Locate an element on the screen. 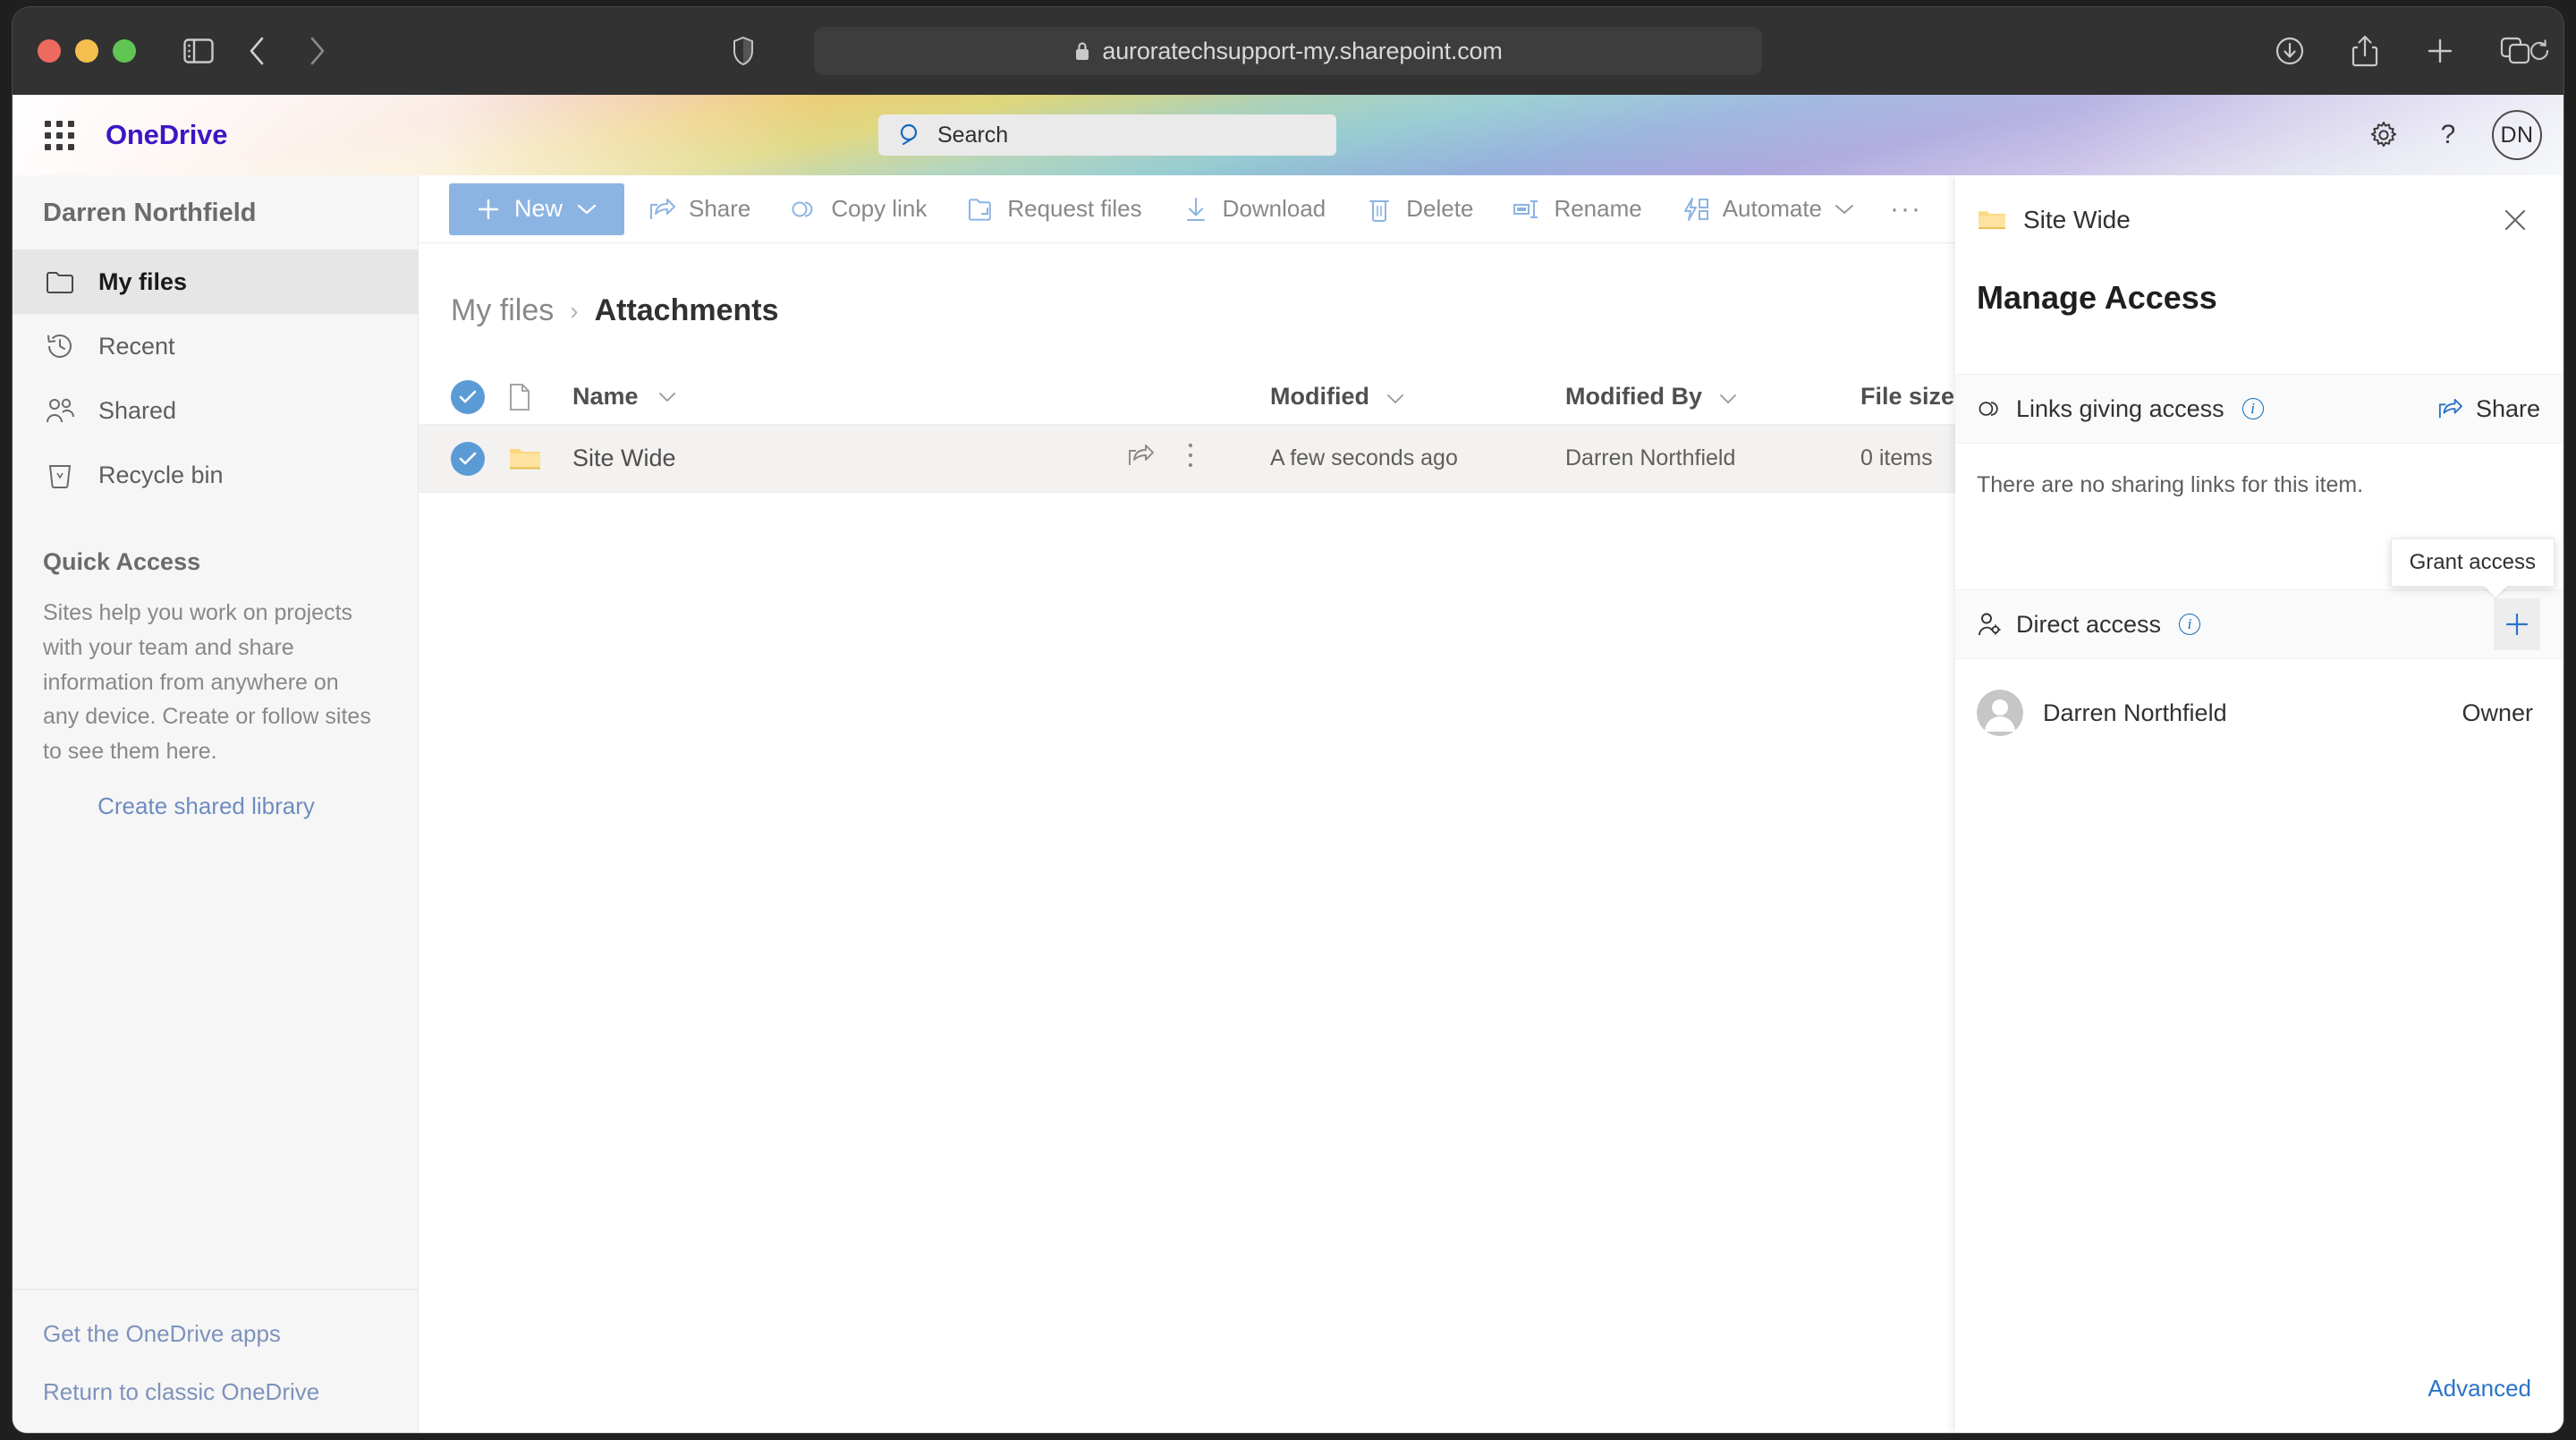 This screenshot has height=1440, width=2576. person-avatar is located at coordinates (2000, 713).